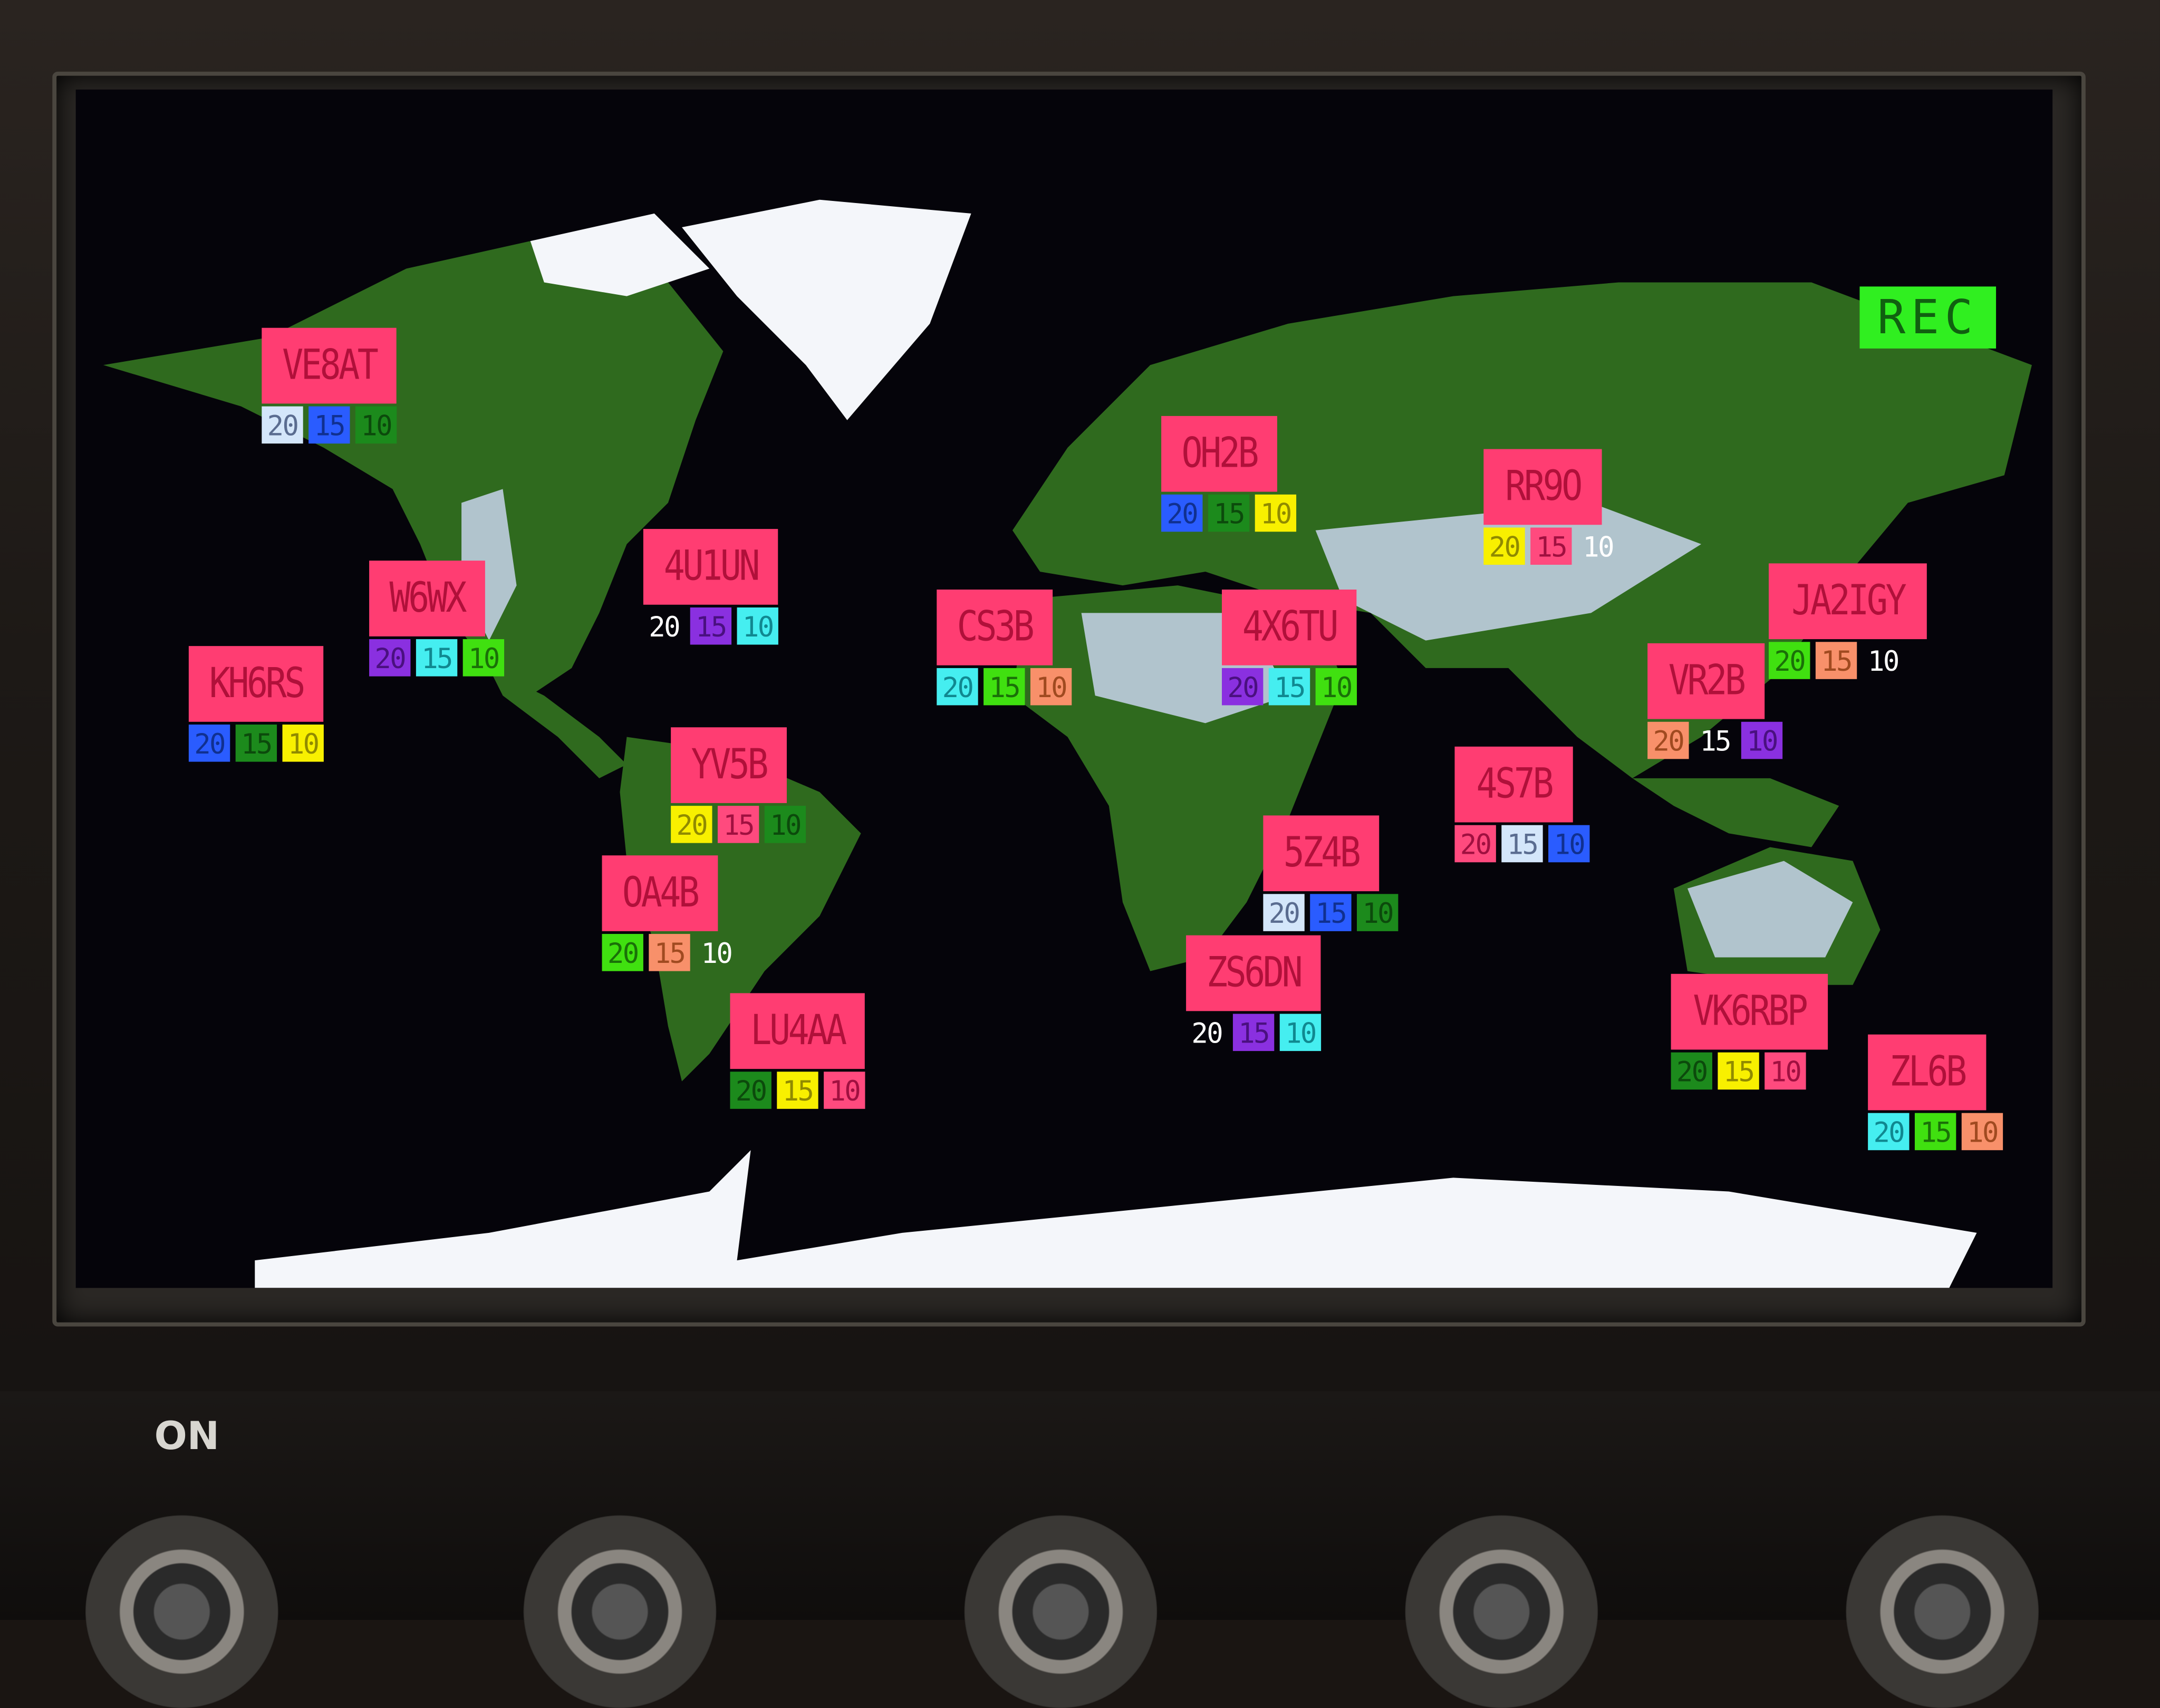 The image size is (2160, 1708). I want to click on station-callsign: LU4AA, so click(797, 1031).